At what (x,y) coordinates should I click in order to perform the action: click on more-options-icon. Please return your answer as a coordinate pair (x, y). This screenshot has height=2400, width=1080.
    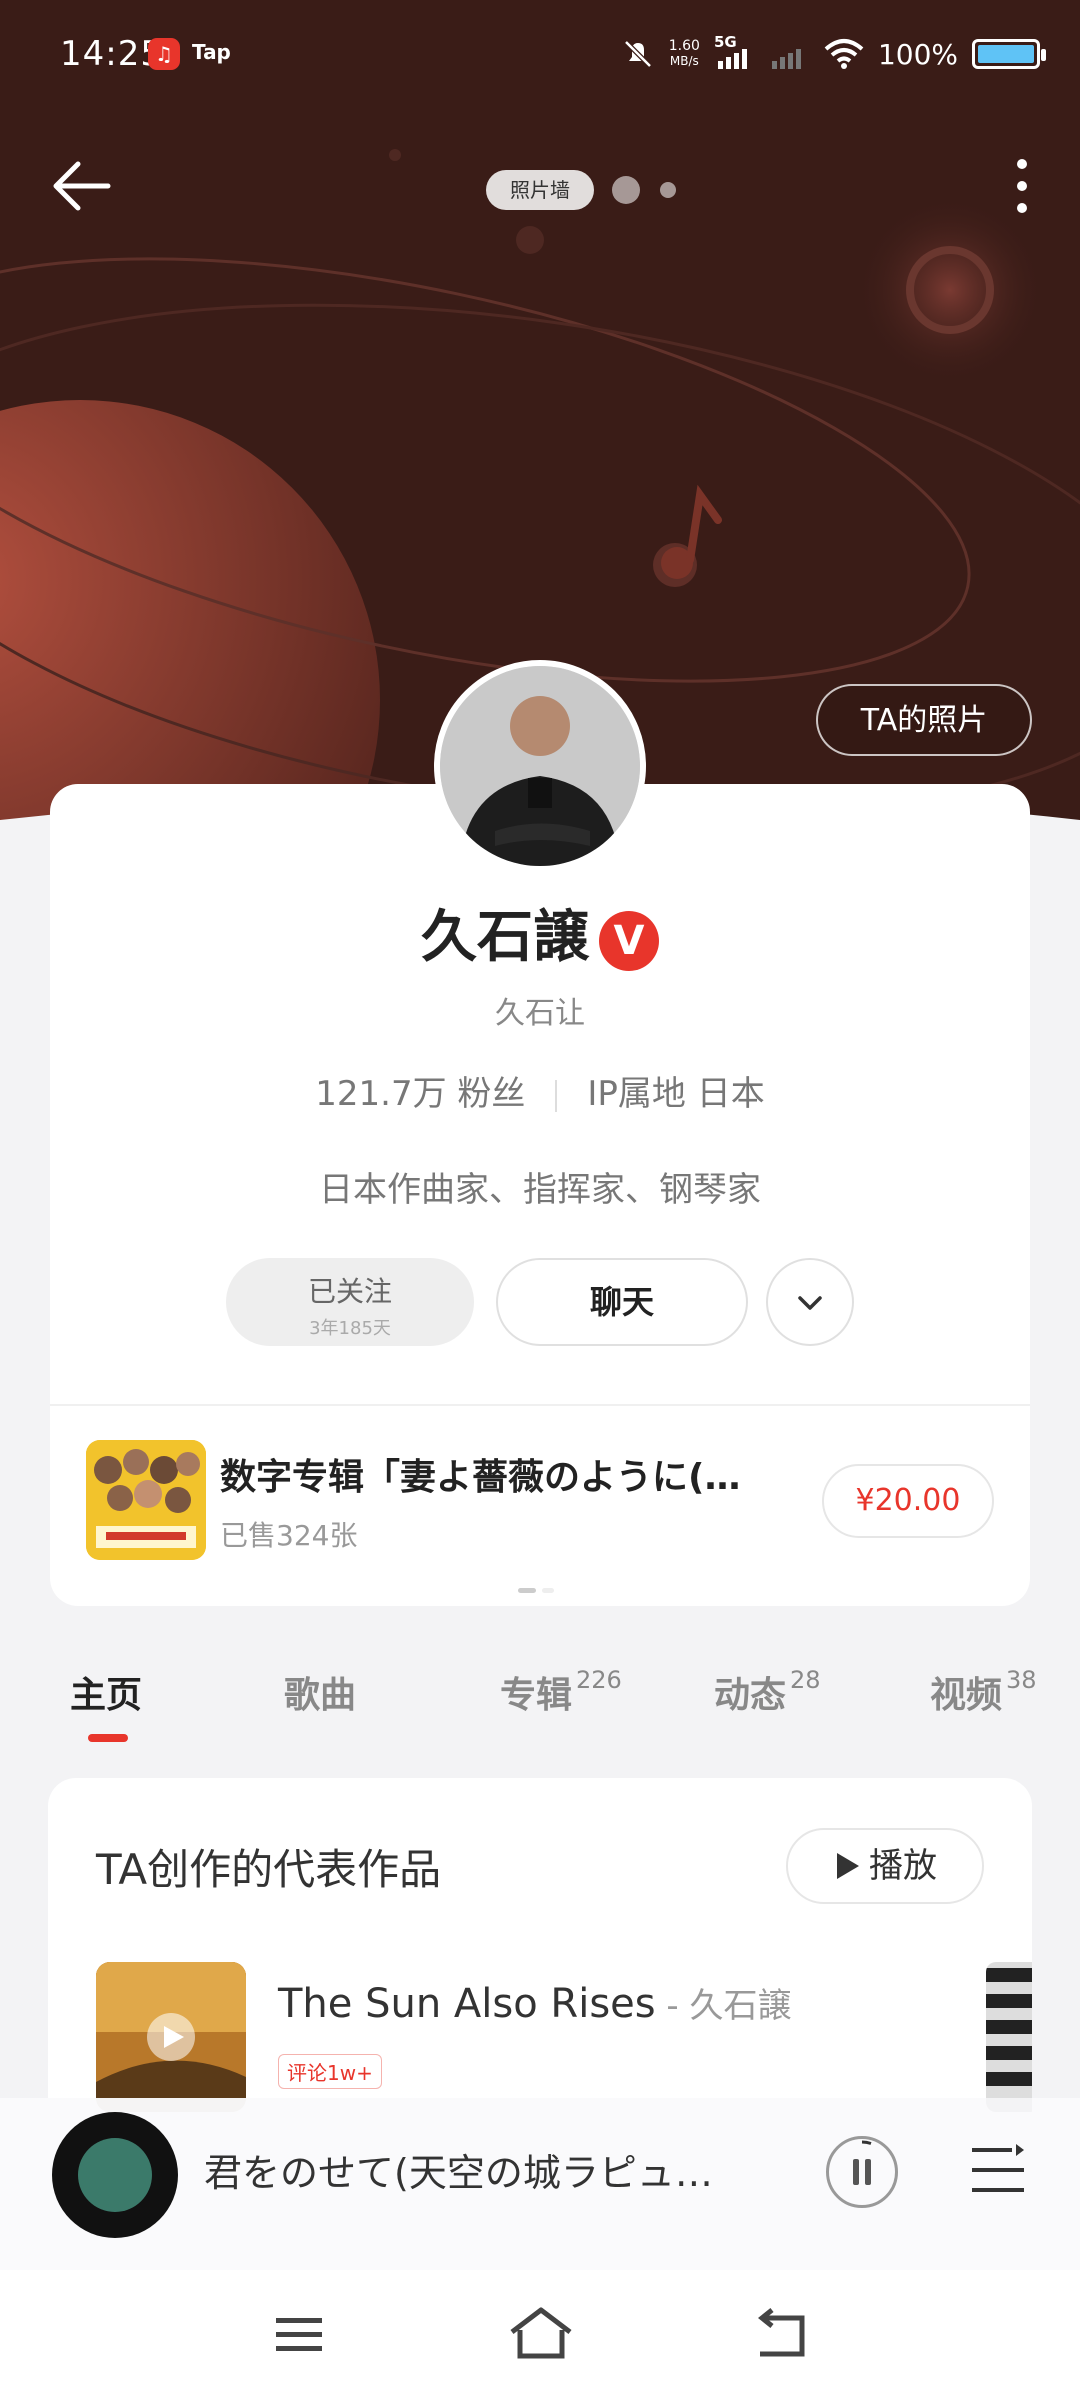
    Looking at the image, I should click on (1022, 186).